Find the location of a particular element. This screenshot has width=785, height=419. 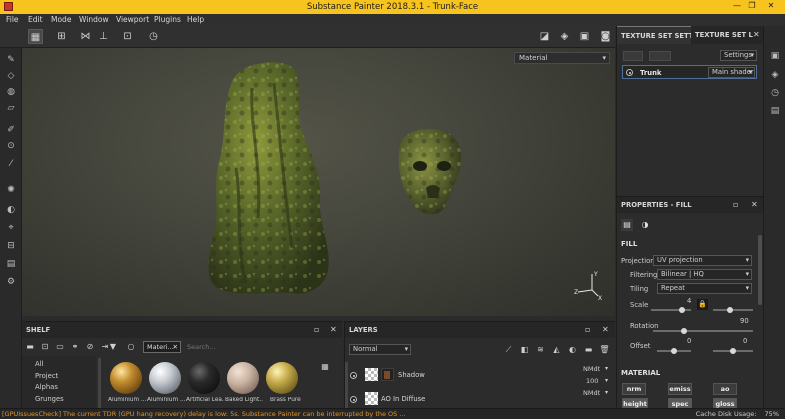

scale-slider-v is located at coordinates (733, 310).